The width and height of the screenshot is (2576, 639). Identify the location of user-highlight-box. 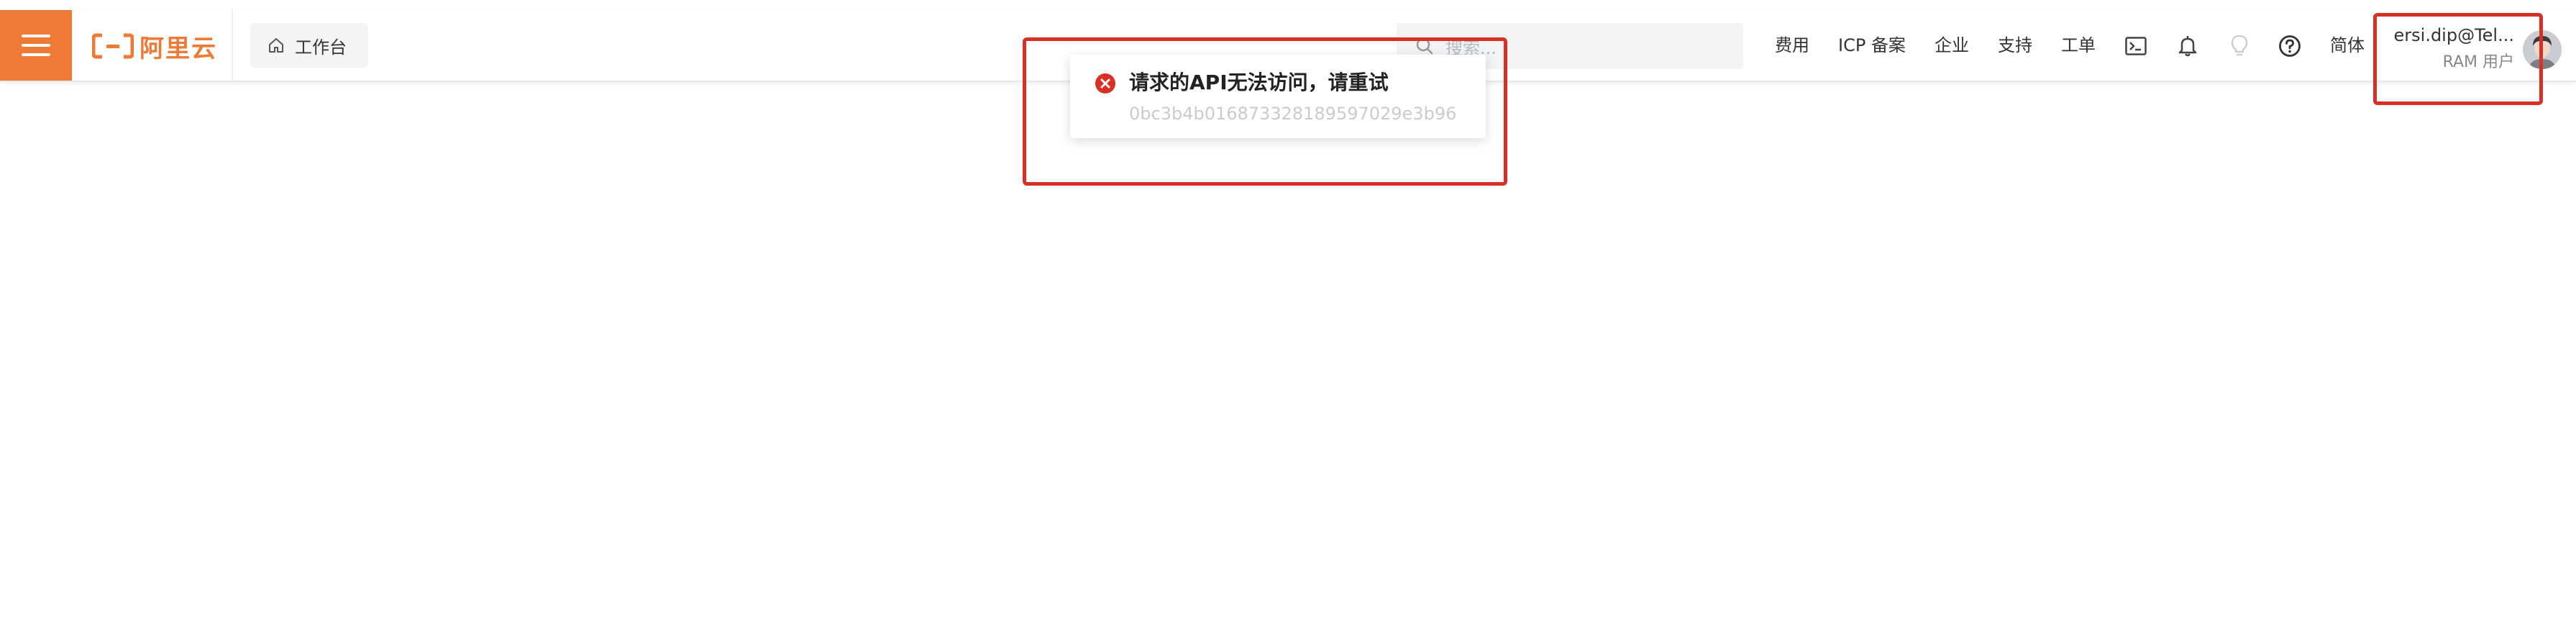
(2458, 59).